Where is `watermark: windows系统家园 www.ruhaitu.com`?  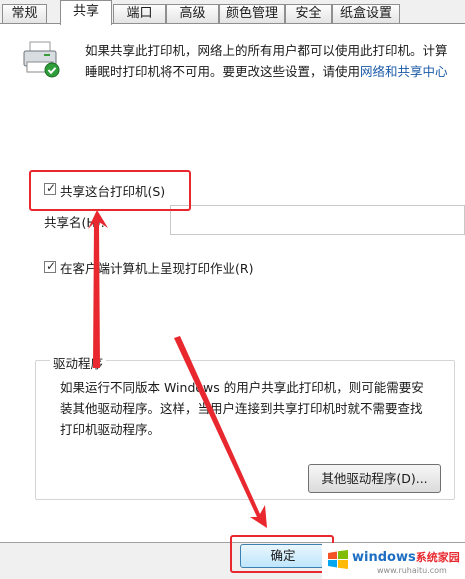 watermark: windows系统家园 www.ruhaitu.com is located at coordinates (393, 561).